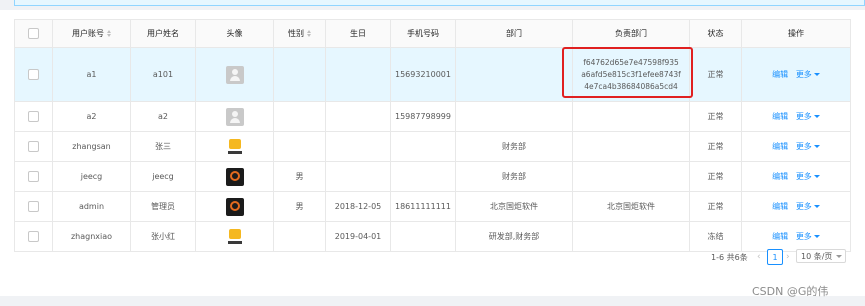 The width and height of the screenshot is (865, 306). Describe the element at coordinates (91, 236) in the screenshot. I see `cell-username: zhagnxiao` at that location.